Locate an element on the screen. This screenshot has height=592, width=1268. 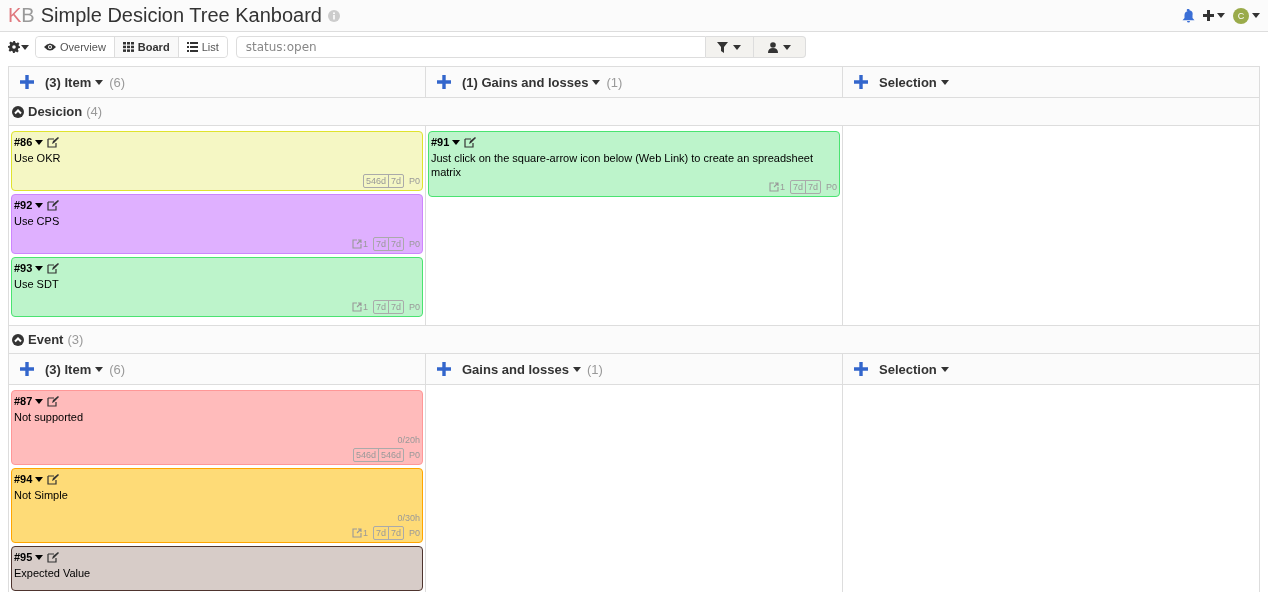
task-card: #86 Use OKR 546d 7d P0 is located at coordinates (217, 161).